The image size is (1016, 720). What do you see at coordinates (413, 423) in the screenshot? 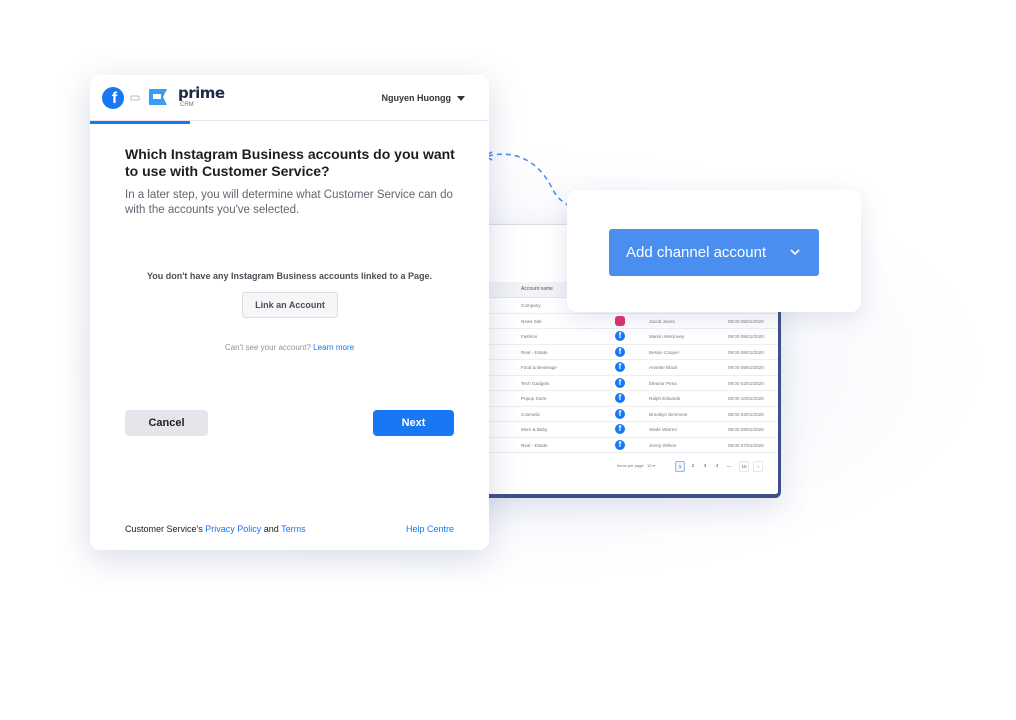
I see `next-button: Next` at bounding box center [413, 423].